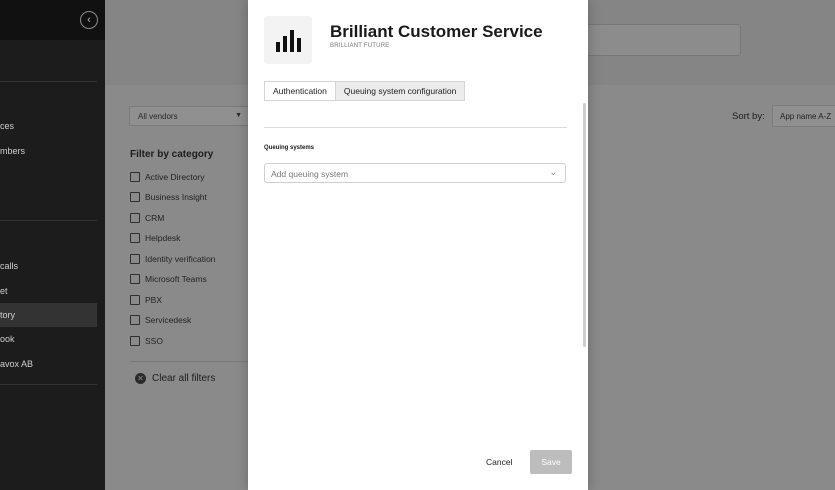 This screenshot has height=490, width=835. Describe the element at coordinates (748, 116) in the screenshot. I see `sort-label: Sort by:` at that location.